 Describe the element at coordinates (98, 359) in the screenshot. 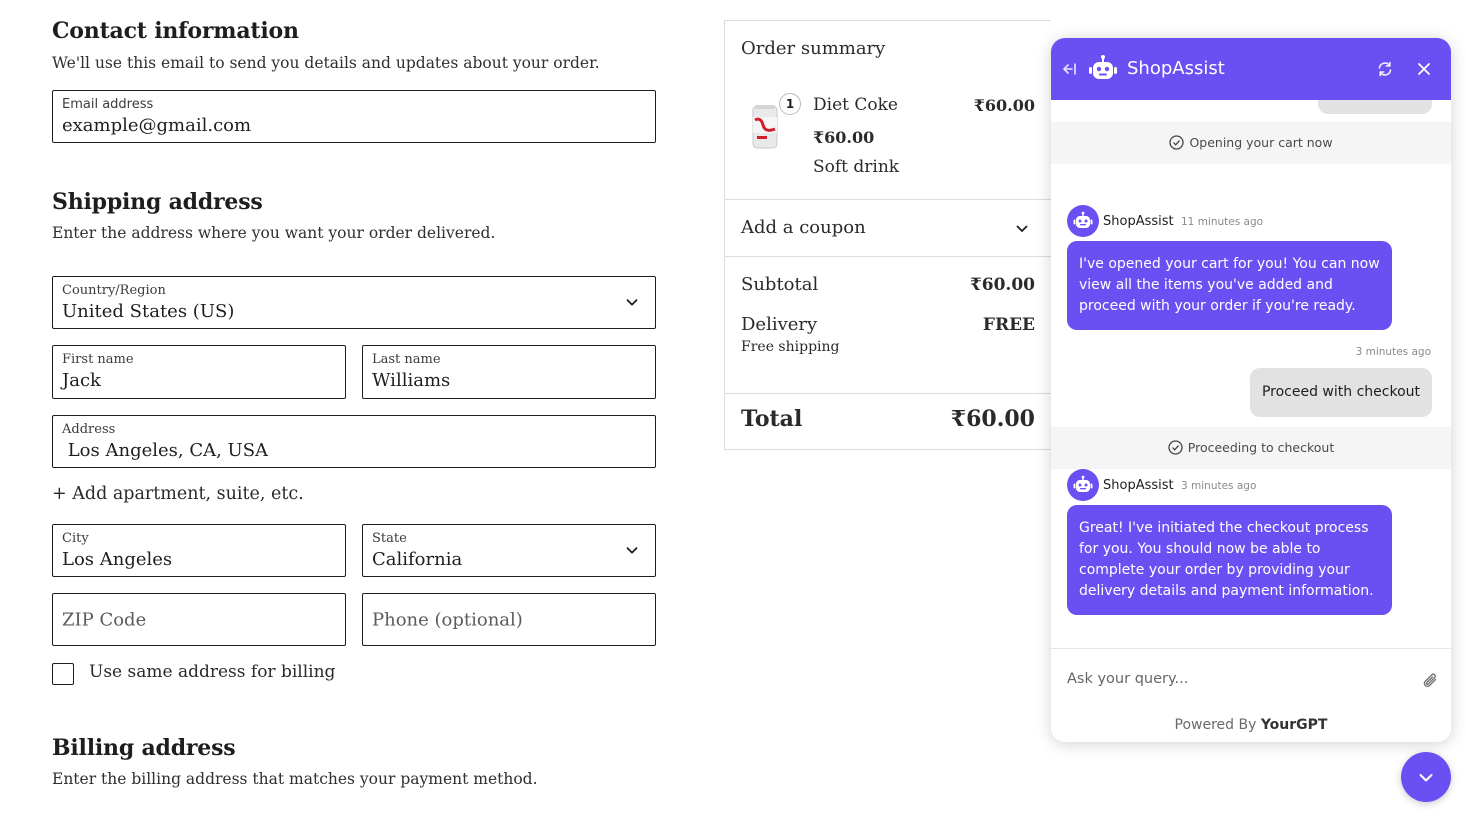

I see `first-name-label: First name` at that location.